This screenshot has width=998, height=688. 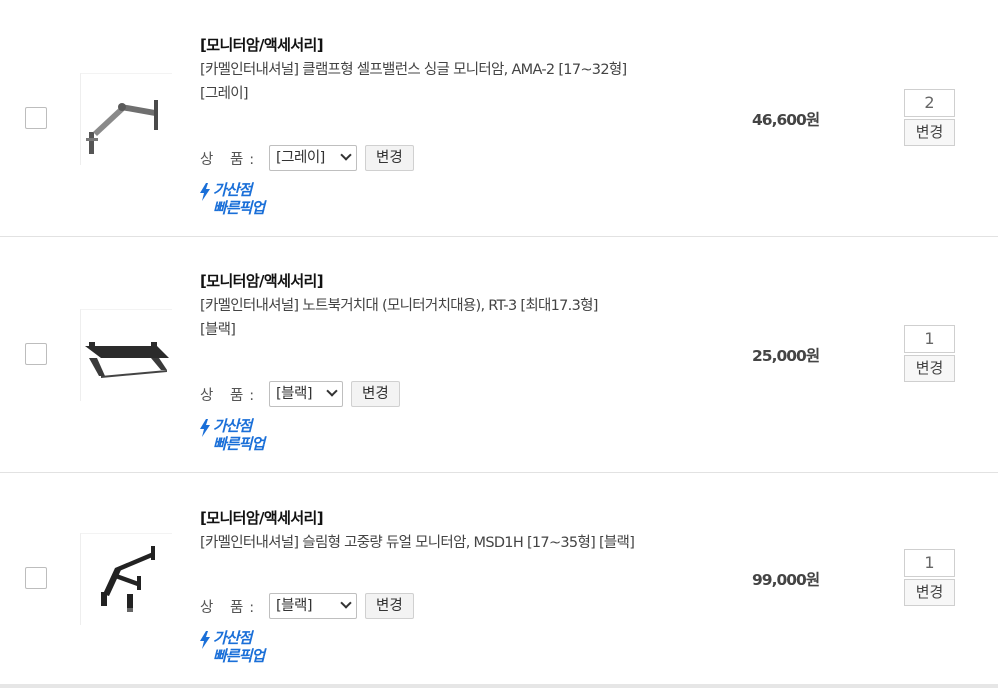 What do you see at coordinates (224, 94) in the screenshot?
I see `item-option-text: [그레이]` at bounding box center [224, 94].